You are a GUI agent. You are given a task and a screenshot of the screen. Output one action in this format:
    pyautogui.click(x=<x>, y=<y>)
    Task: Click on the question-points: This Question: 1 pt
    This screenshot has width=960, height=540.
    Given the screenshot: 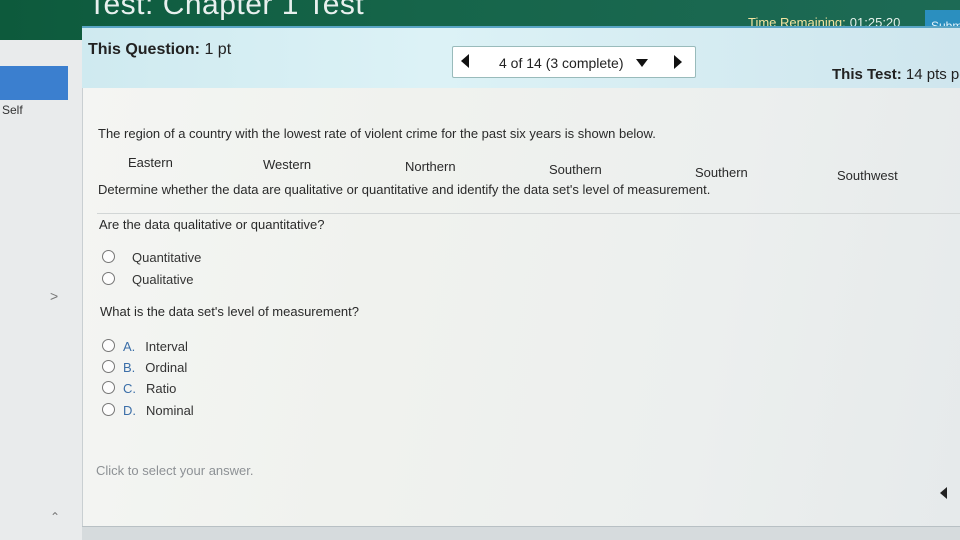 What is the action you would take?
    pyautogui.click(x=159, y=50)
    